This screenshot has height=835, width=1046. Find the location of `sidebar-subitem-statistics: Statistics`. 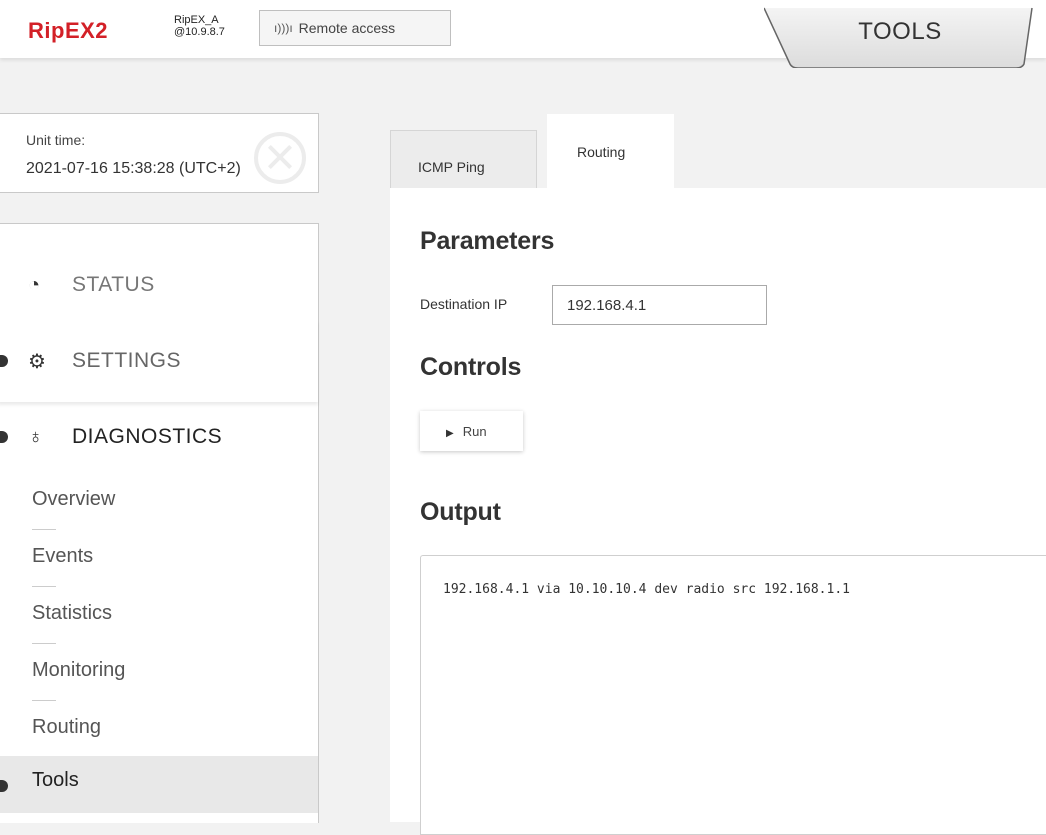

sidebar-subitem-statistics: Statistics is located at coordinates (159, 617).